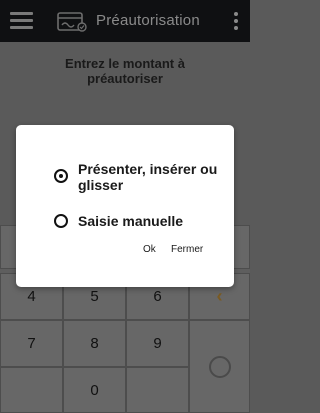 This screenshot has width=320, height=413. Describe the element at coordinates (149, 249) in the screenshot. I see `ok-button: Ok` at that location.